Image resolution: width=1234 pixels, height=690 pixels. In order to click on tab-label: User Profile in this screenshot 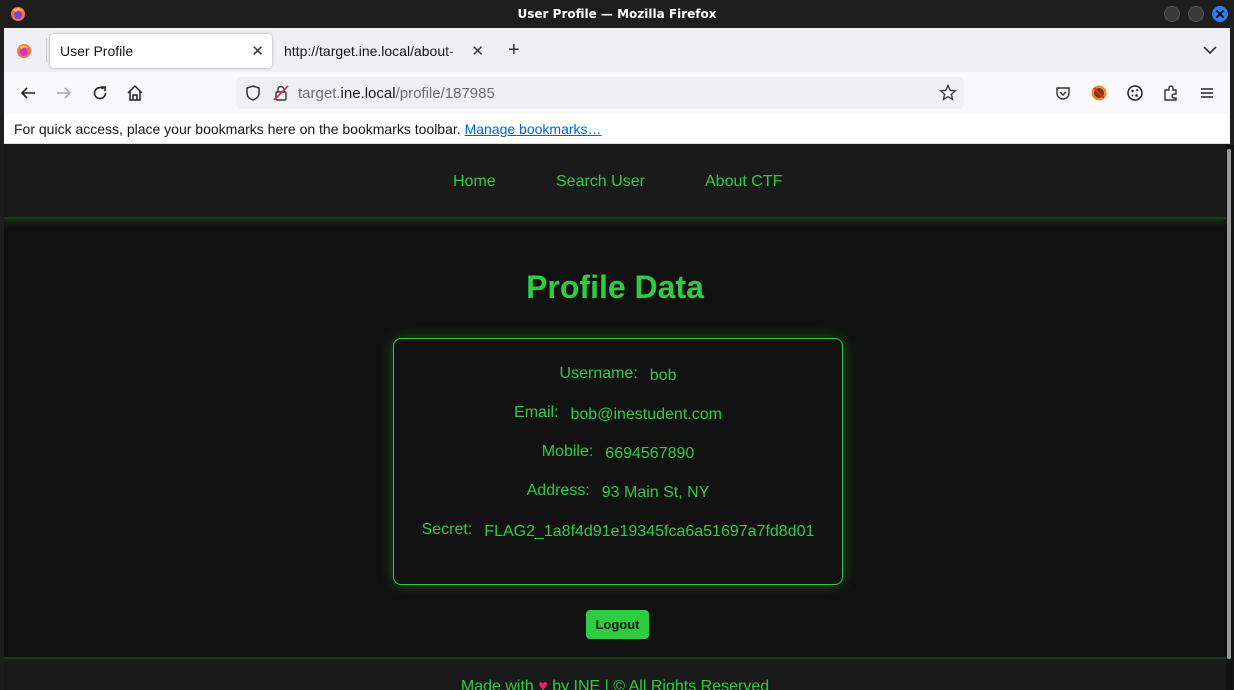, I will do `click(97, 51)`.